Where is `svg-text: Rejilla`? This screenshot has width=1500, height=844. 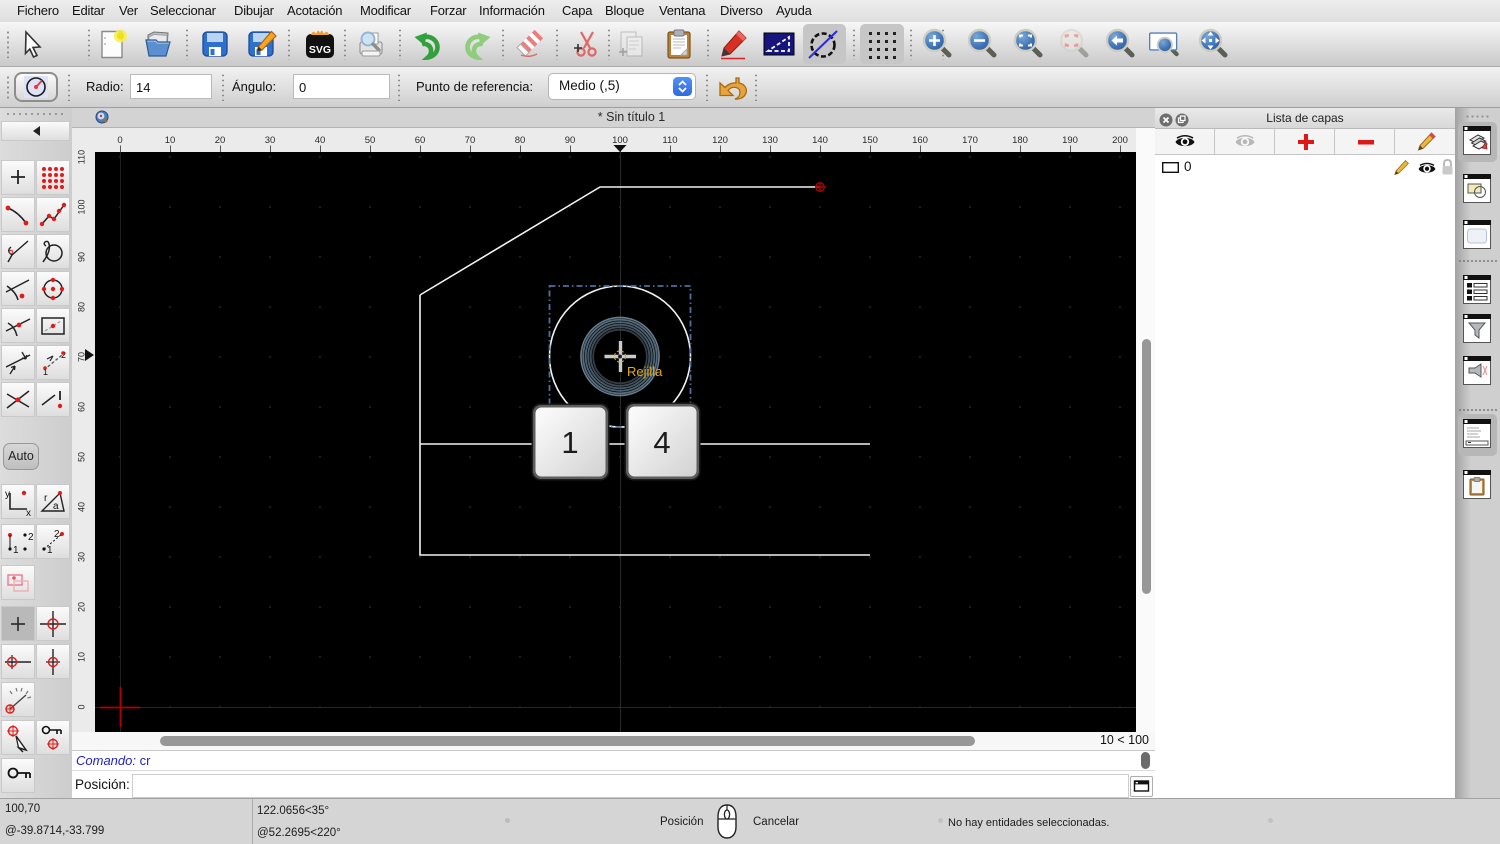
svg-text: Rejilla is located at coordinates (645, 371).